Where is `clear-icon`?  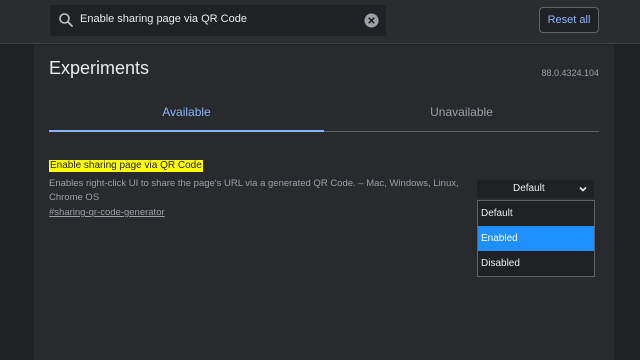 clear-icon is located at coordinates (371, 20).